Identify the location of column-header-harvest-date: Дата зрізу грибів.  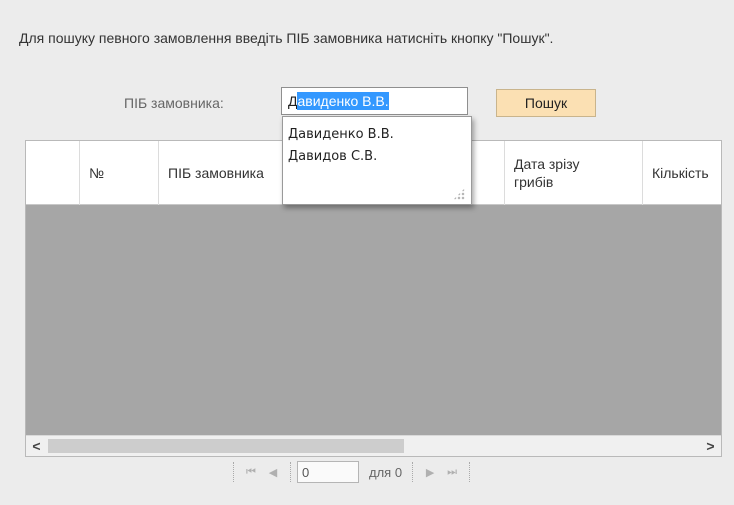
(574, 173).